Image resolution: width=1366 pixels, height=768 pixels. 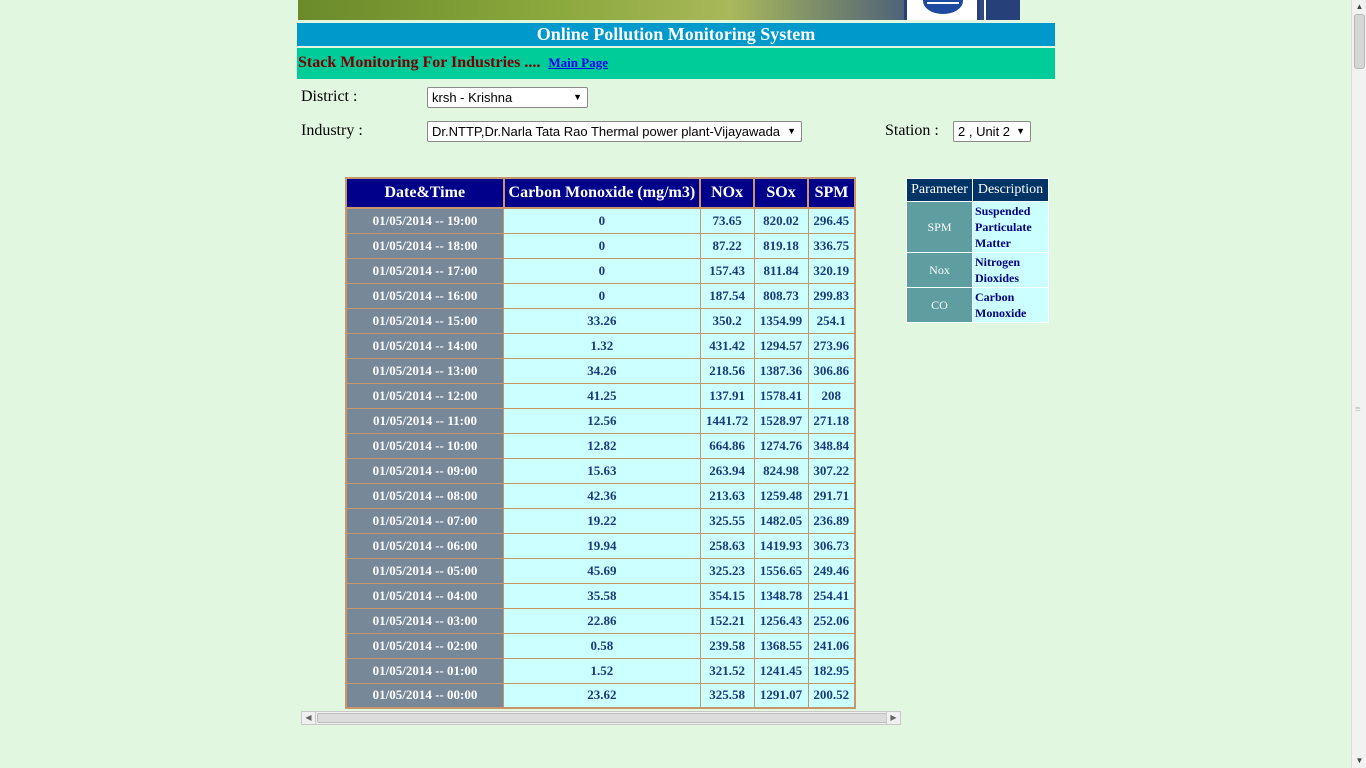 I want to click on cell-spm: 306.73, so click(x=831, y=545).